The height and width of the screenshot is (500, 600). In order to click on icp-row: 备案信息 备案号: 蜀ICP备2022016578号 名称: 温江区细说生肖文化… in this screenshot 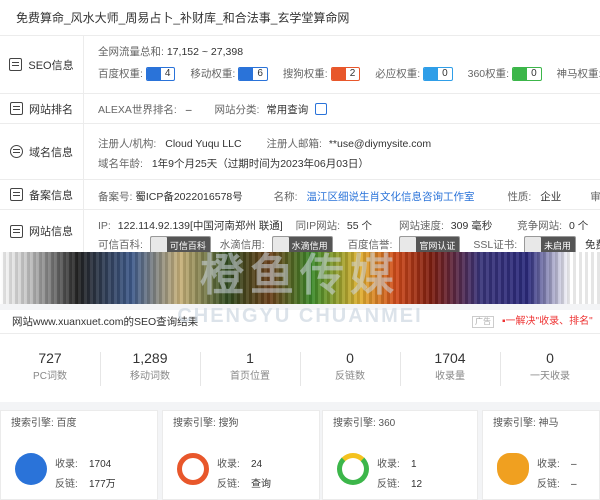, I will do `click(300, 195)`.